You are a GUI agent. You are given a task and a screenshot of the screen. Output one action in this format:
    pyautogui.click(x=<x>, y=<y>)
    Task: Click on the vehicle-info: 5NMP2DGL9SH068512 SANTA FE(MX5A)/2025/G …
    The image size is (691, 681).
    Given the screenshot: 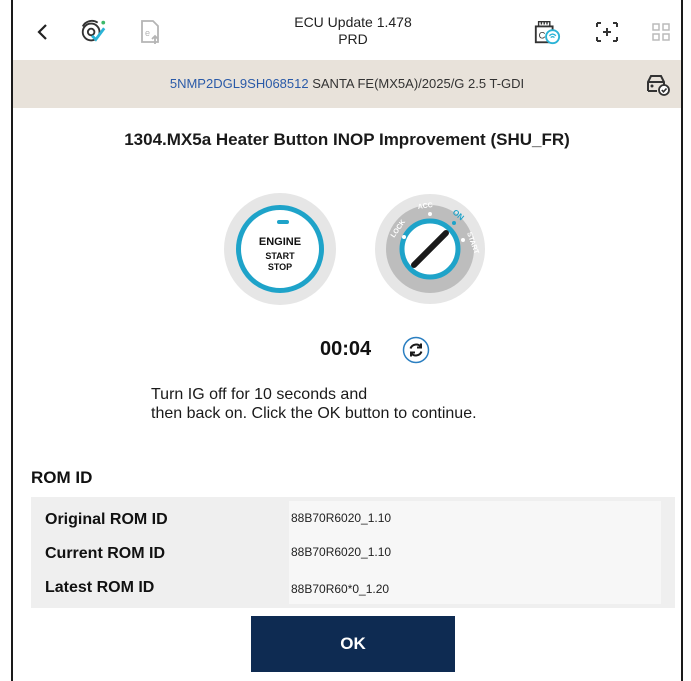 What is the action you would take?
    pyautogui.click(x=347, y=83)
    